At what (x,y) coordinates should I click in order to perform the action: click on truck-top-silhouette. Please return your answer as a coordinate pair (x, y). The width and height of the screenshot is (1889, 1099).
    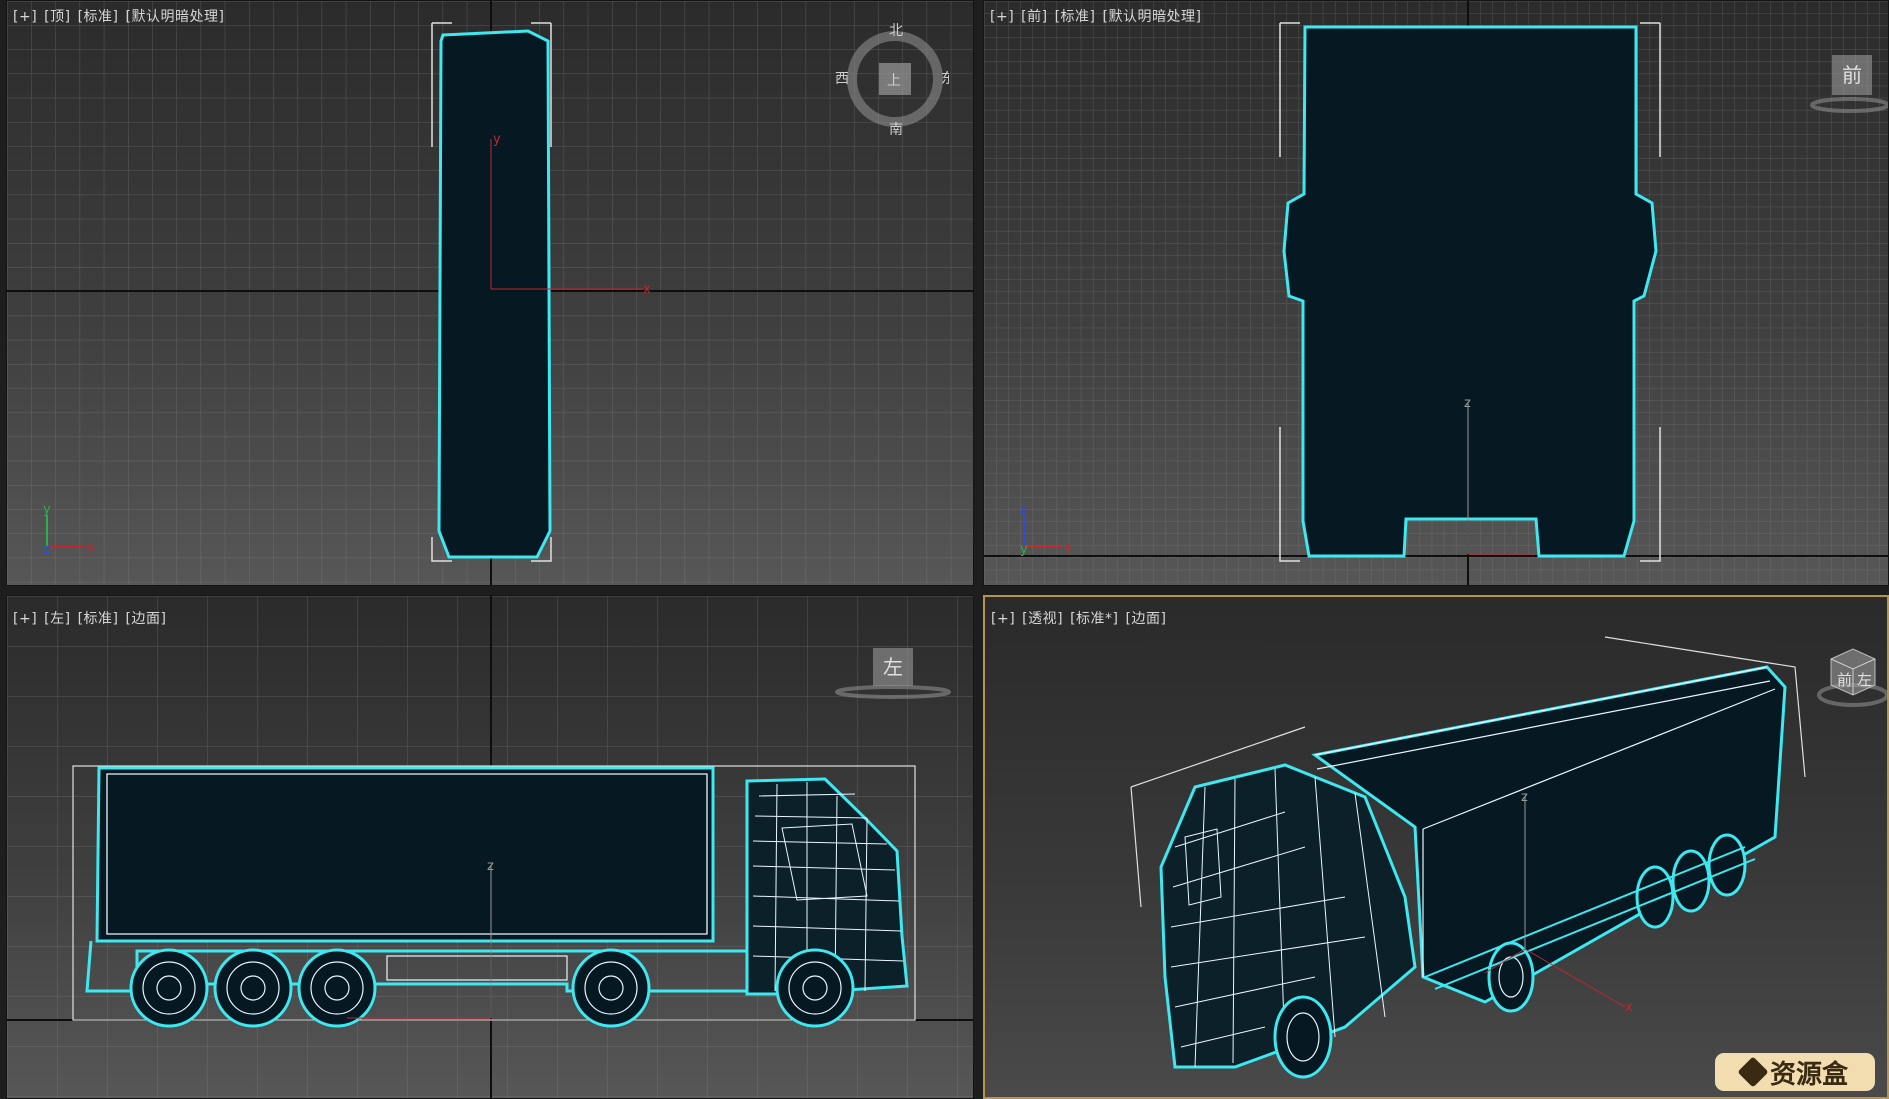
    Looking at the image, I should click on (491, 292).